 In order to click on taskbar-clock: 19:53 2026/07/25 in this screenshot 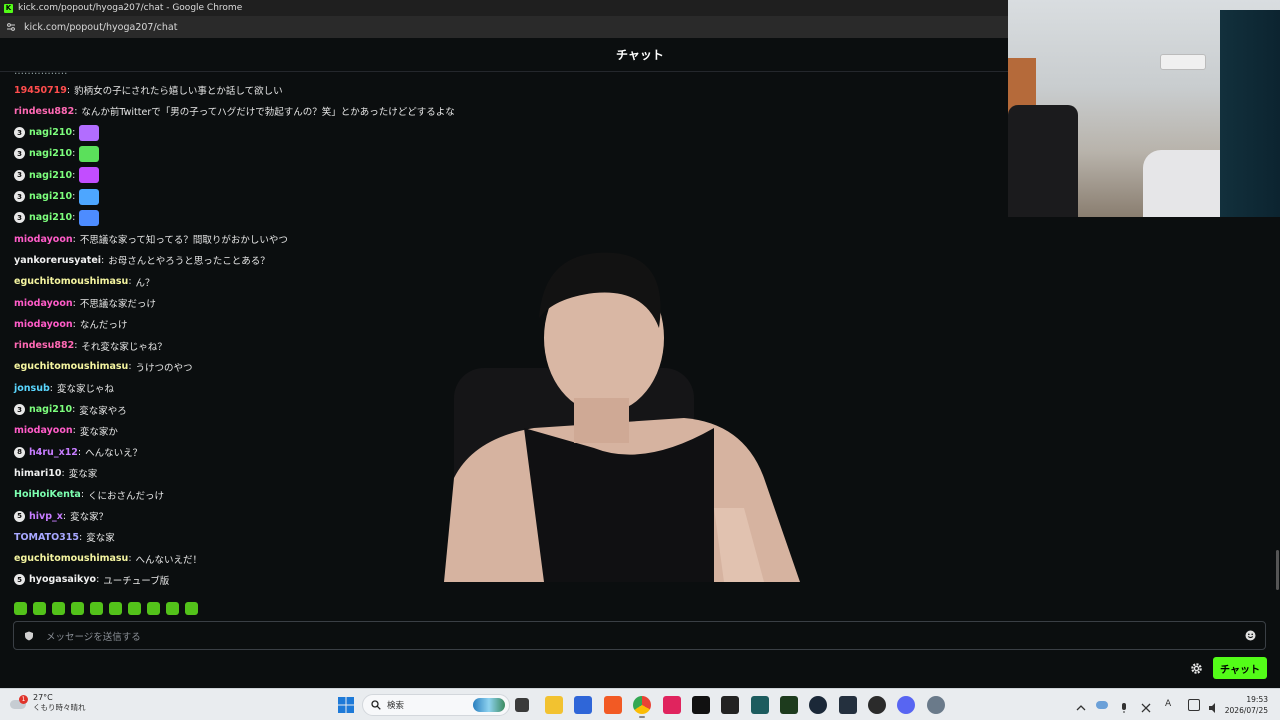, I will do `click(1246, 705)`.